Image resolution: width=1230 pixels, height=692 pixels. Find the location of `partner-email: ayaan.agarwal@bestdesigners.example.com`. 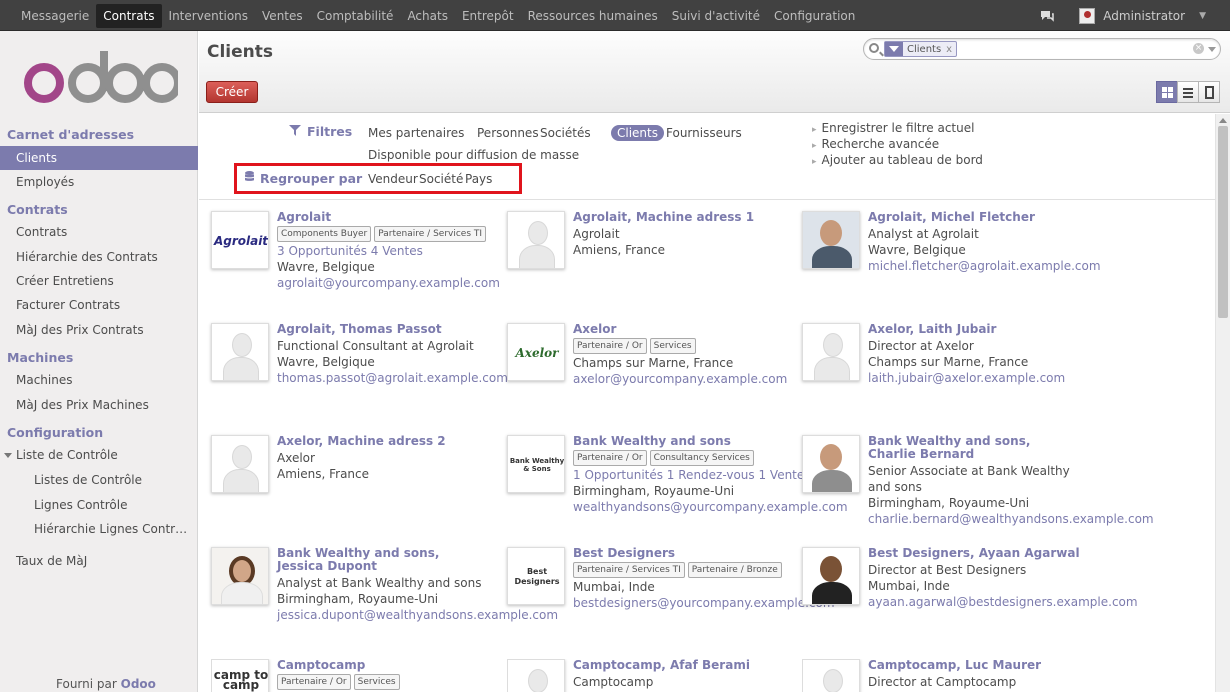

partner-email: ayaan.agarwal@bestdesigners.example.com is located at coordinates (1003, 602).